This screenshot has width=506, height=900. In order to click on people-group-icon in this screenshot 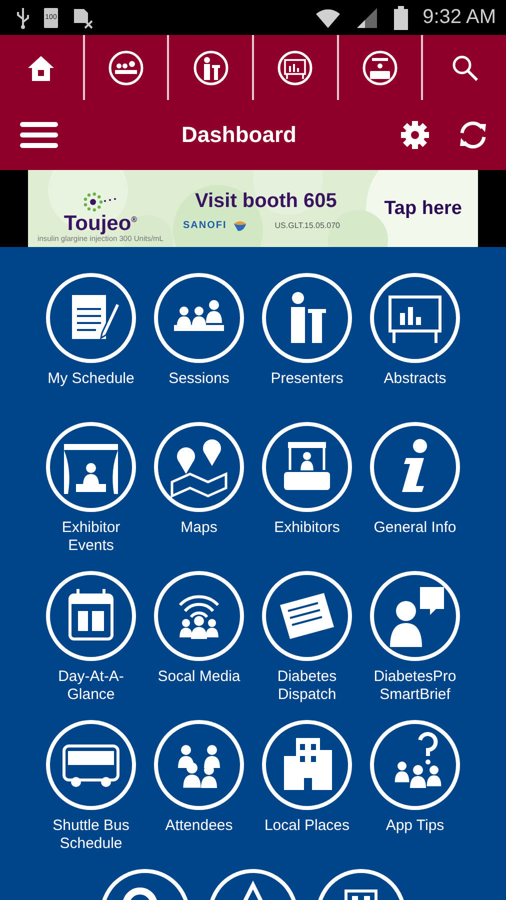, I will do `click(199, 765)`.